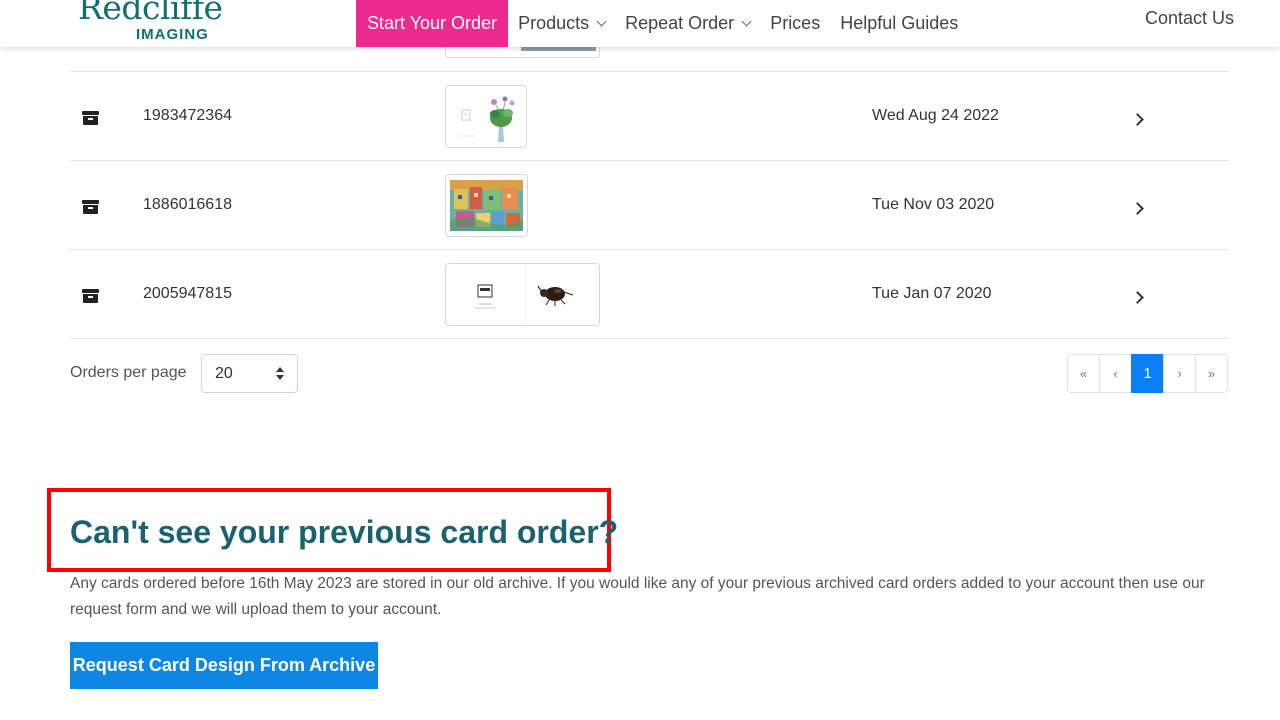  What do you see at coordinates (649, 205) in the screenshot?
I see `order-row: 1886016618 Tue Nov 03 2020` at bounding box center [649, 205].